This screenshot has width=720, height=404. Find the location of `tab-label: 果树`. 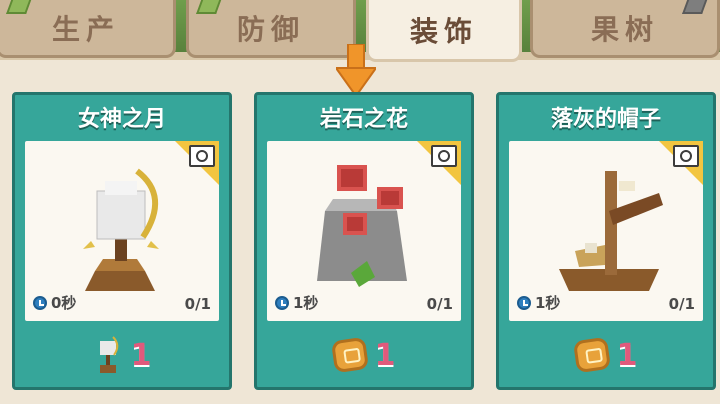

tab-label: 果树 is located at coordinates (624, 29).